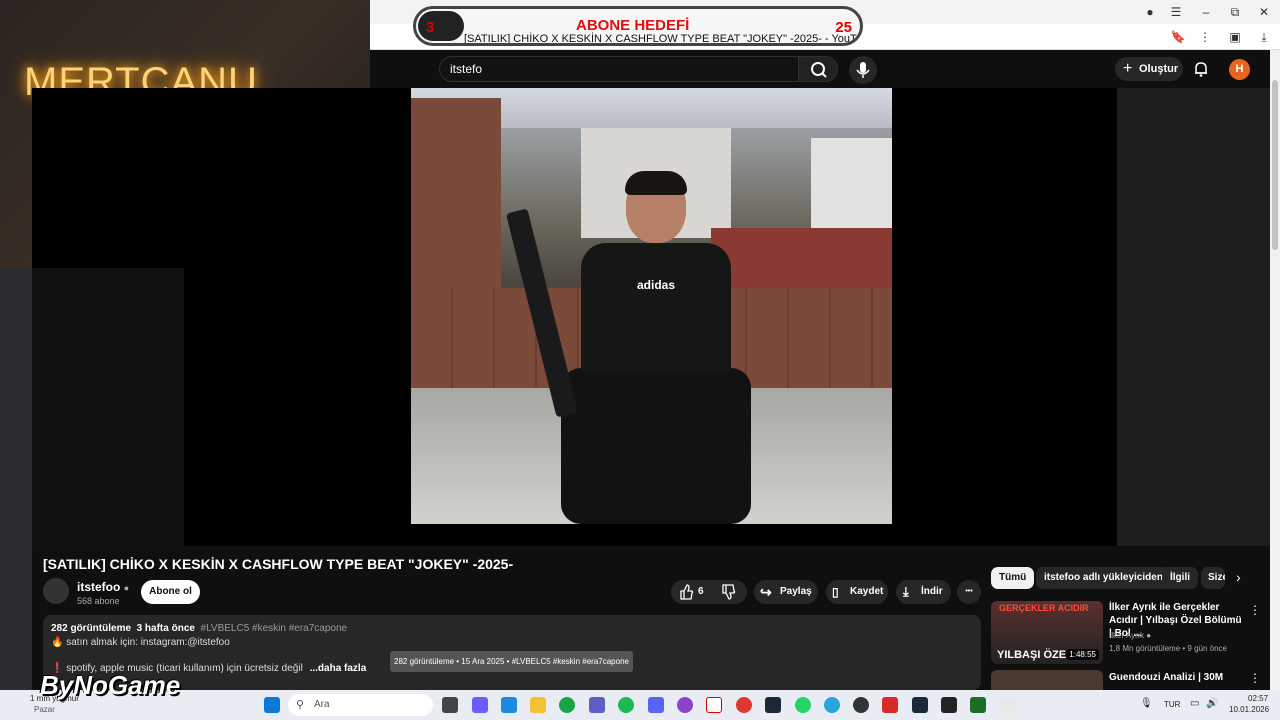 This screenshot has width=1280, height=720. Describe the element at coordinates (701, 591) in the screenshot. I see `like-count: 6` at that location.